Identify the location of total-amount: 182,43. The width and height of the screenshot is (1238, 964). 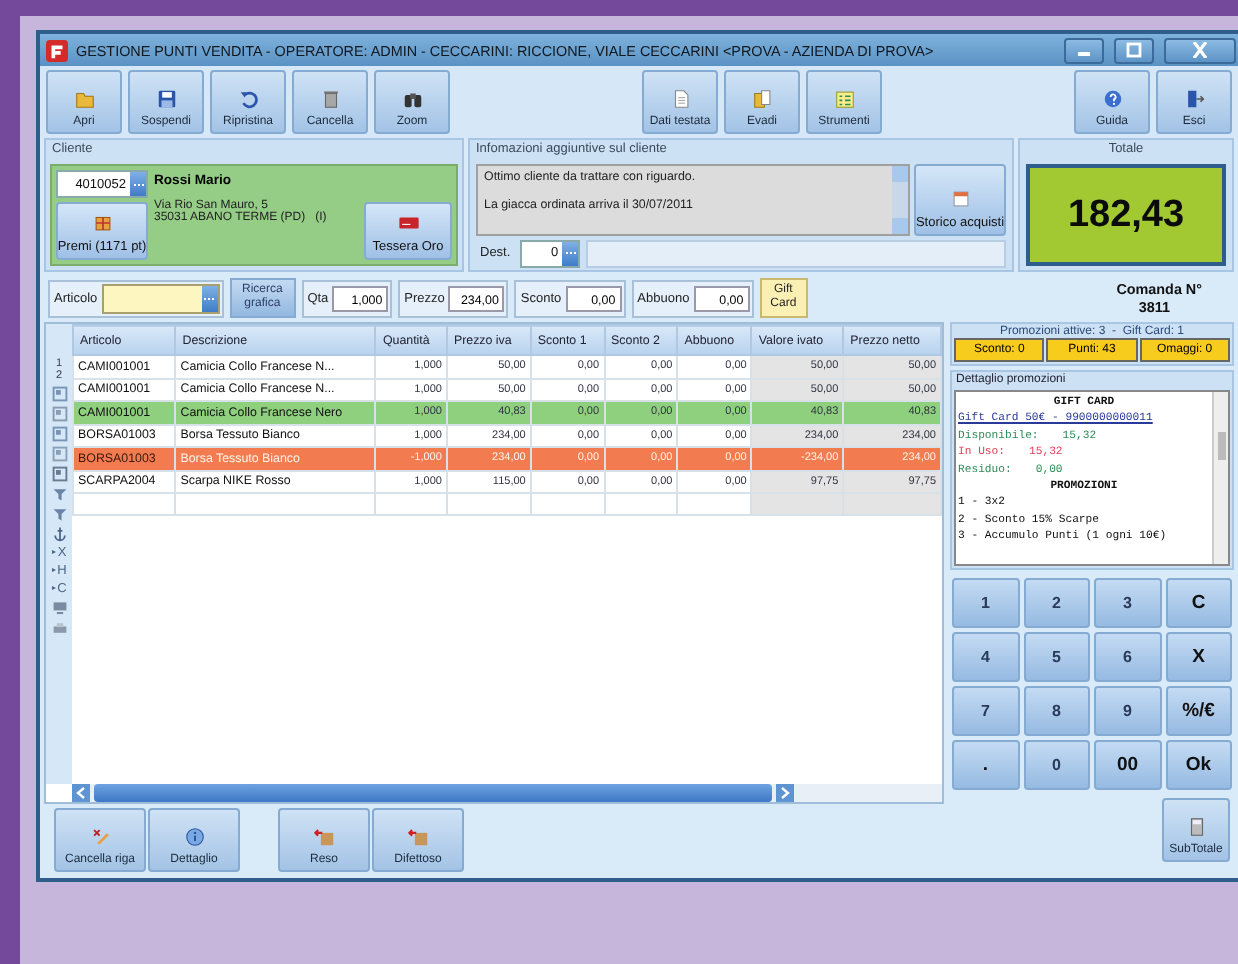
(1126, 215).